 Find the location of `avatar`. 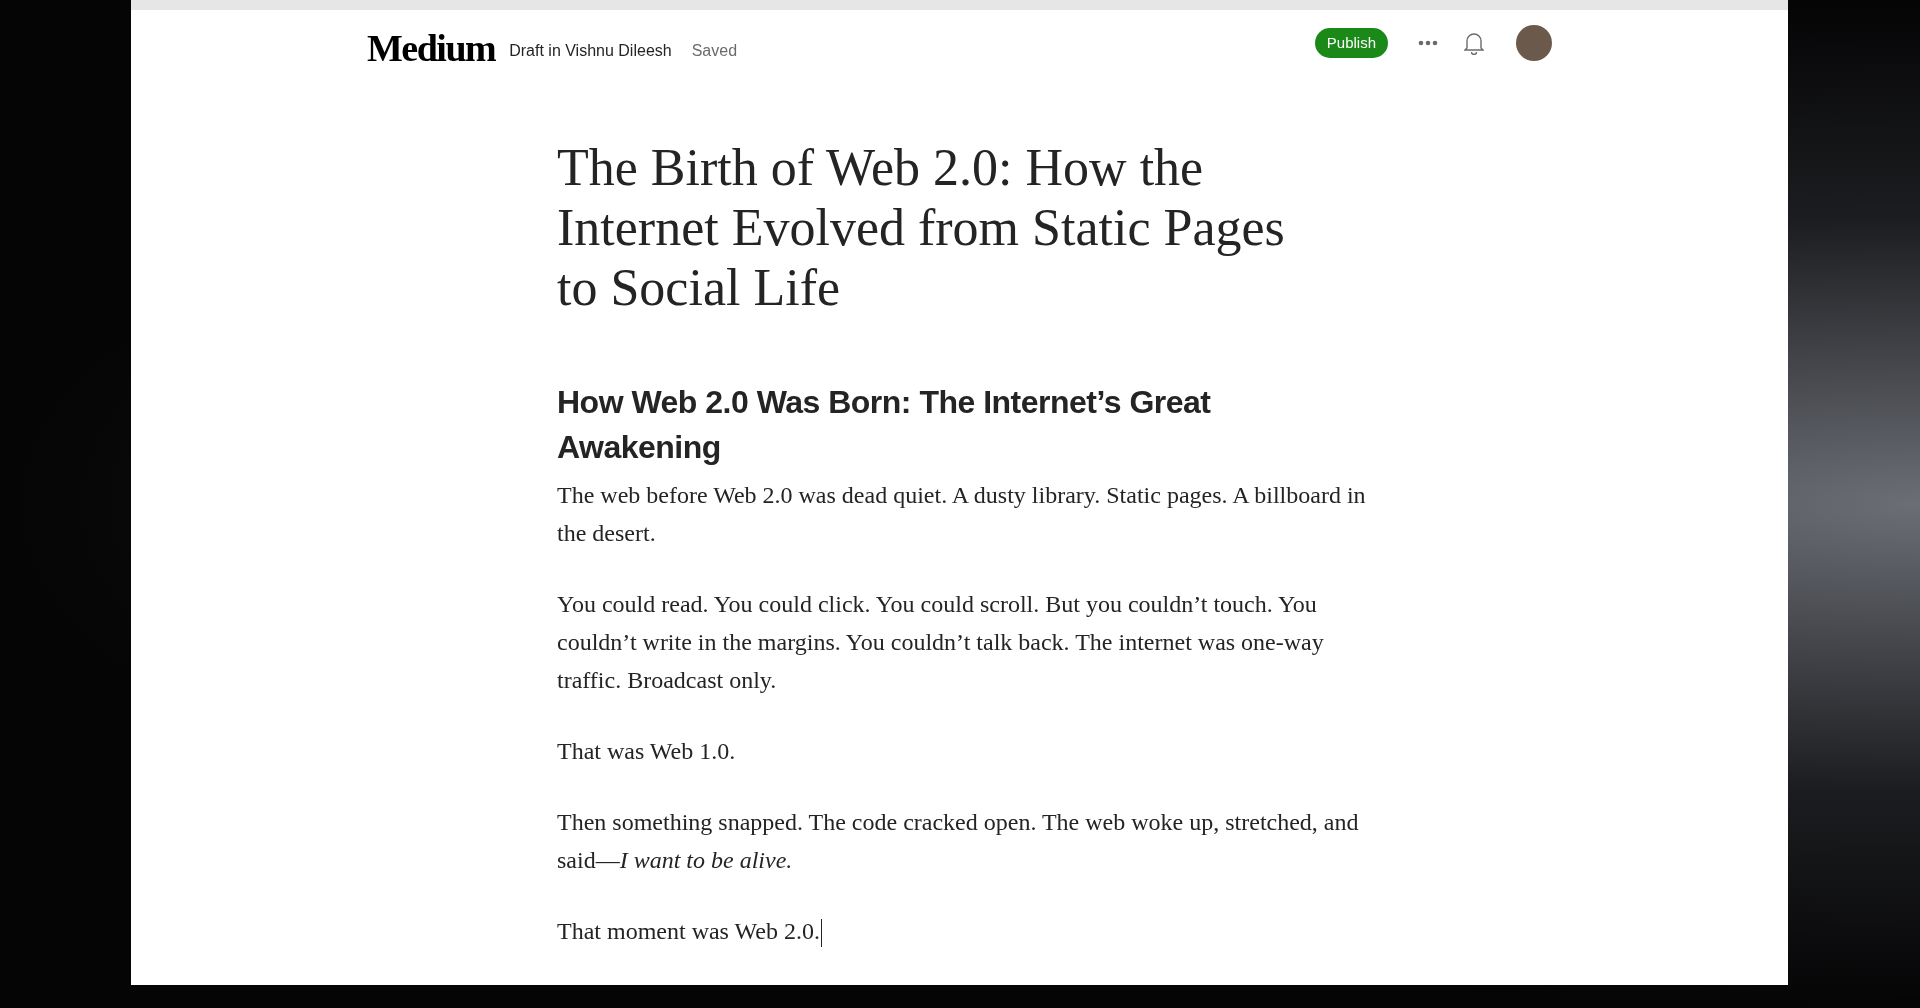

avatar is located at coordinates (1534, 43).